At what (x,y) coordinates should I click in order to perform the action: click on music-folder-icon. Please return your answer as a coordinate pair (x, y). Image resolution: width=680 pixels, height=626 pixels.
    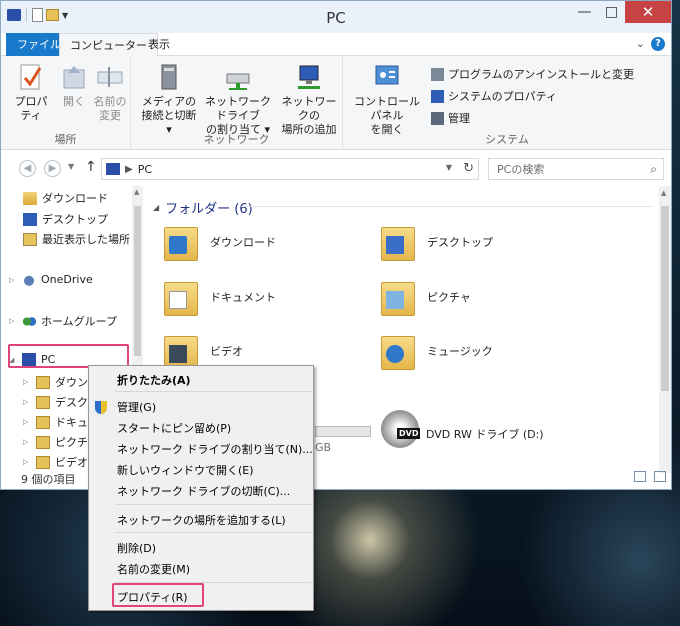
    Looking at the image, I should click on (398, 351).